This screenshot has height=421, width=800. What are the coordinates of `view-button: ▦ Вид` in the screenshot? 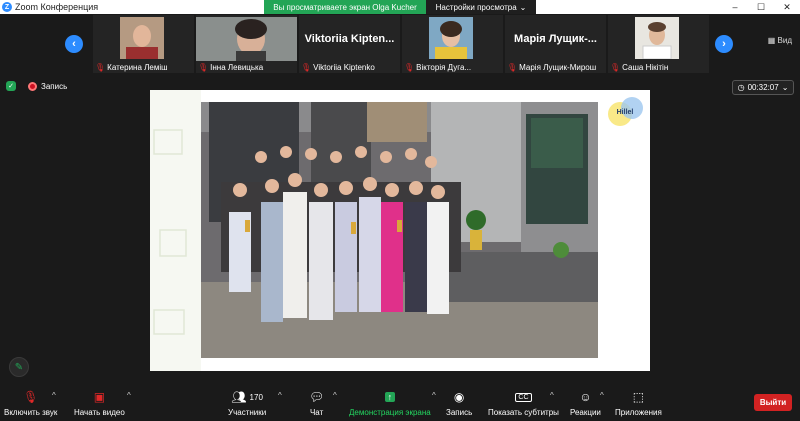 It's located at (780, 40).